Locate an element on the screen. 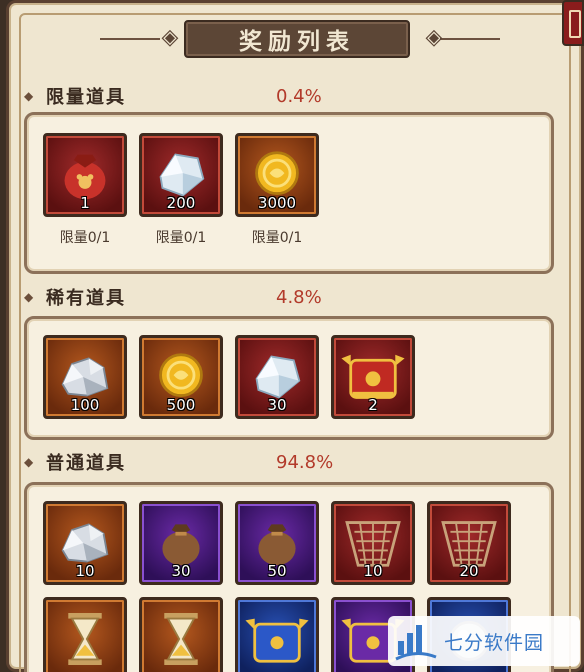 Image resolution: width=584 pixels, height=672 pixels. watermark-text: 七分软件园 is located at coordinates (494, 642).